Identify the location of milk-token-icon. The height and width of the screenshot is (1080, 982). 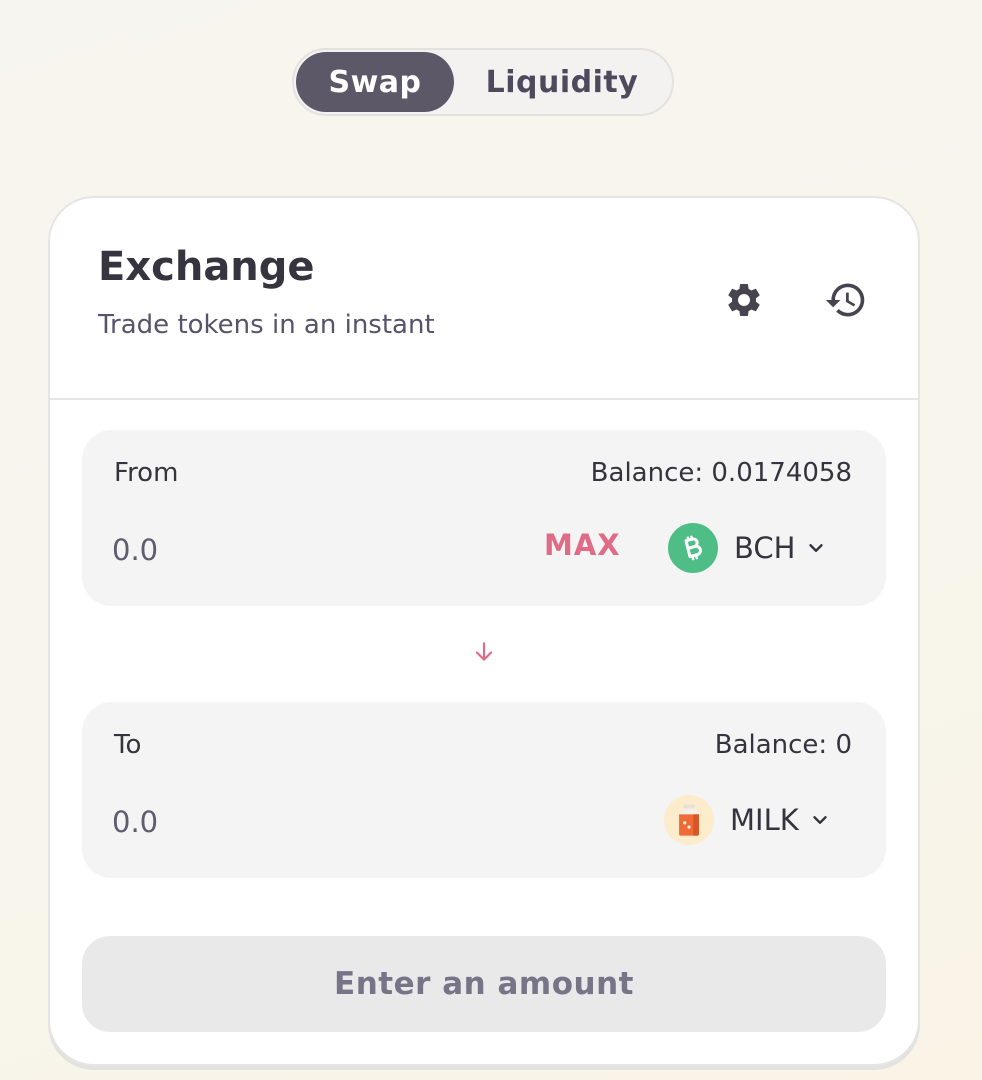
(689, 820).